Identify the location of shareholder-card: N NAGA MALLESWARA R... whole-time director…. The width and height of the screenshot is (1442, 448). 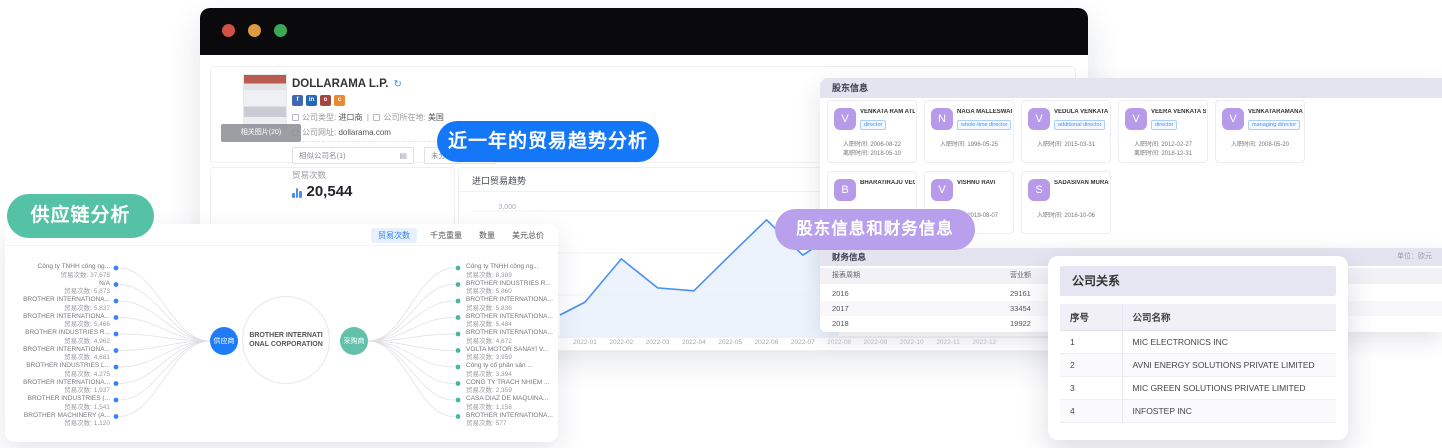
(969, 131).